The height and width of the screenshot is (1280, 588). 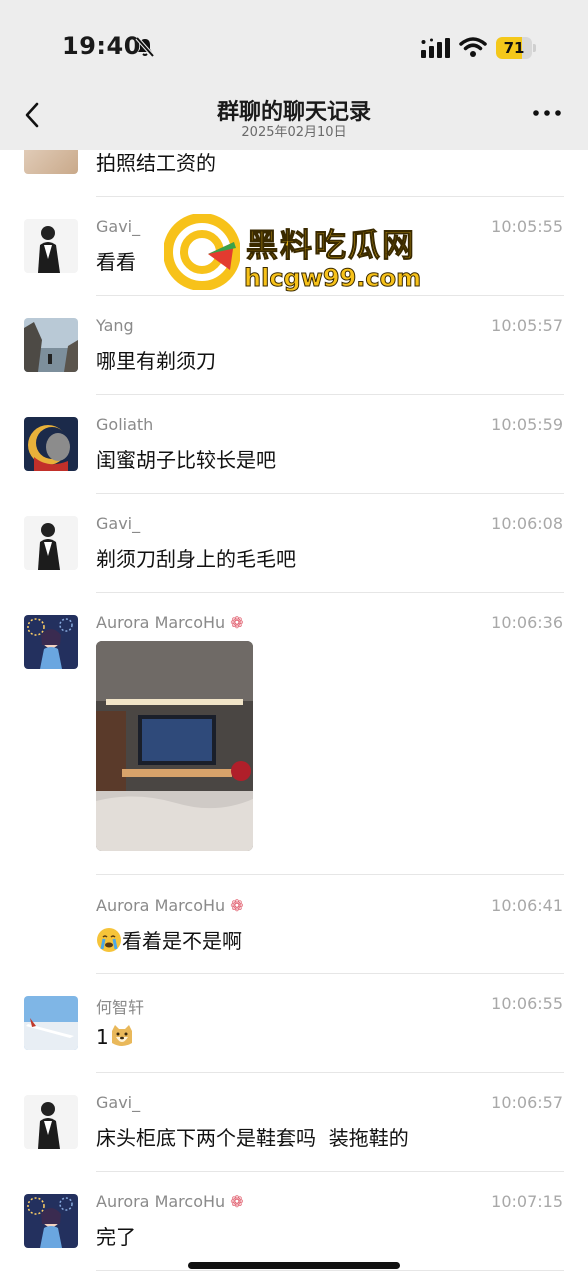 What do you see at coordinates (115, 325) in the screenshot?
I see `sender-name: Yang` at bounding box center [115, 325].